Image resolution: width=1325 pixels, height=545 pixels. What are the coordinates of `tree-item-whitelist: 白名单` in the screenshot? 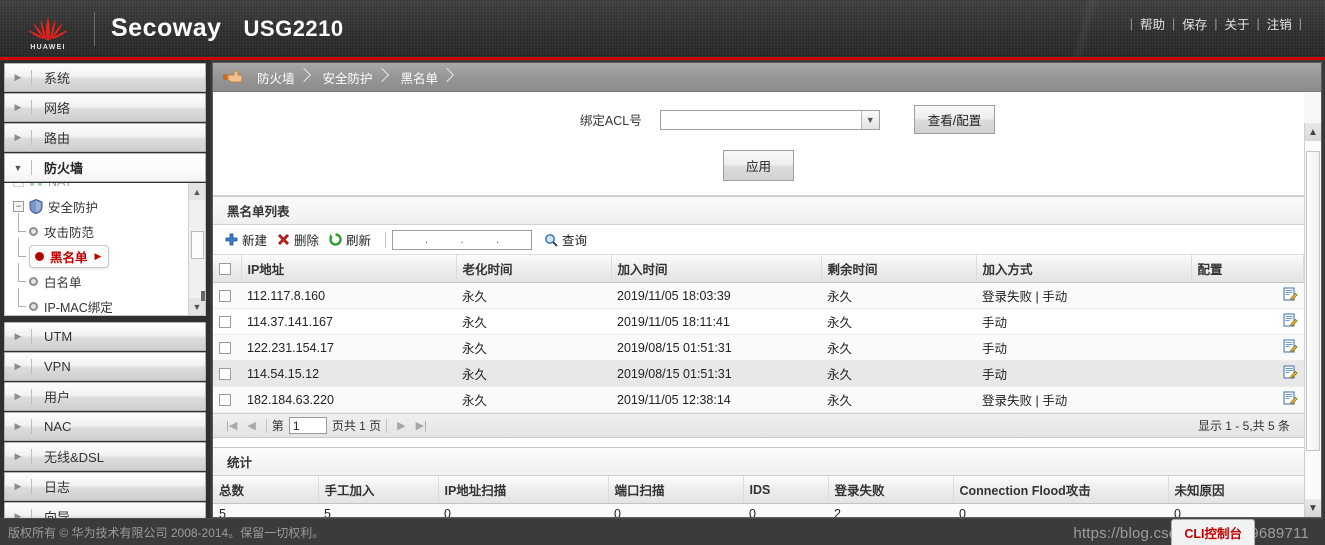 It's located at (96, 278).